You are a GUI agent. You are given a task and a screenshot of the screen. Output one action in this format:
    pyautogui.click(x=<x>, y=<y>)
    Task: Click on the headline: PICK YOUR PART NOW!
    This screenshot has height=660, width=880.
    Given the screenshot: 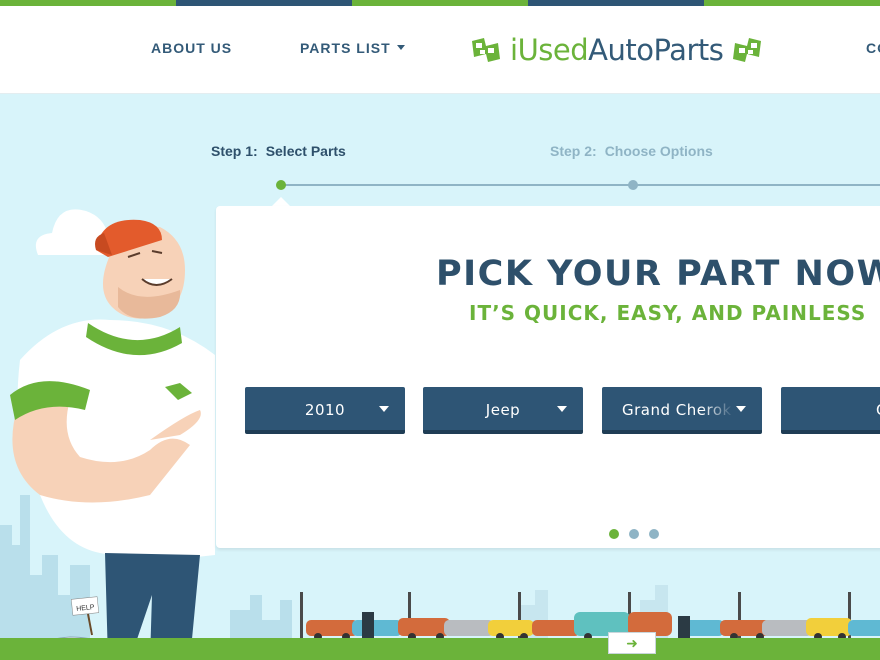 What is the action you would take?
    pyautogui.click(x=658, y=274)
    